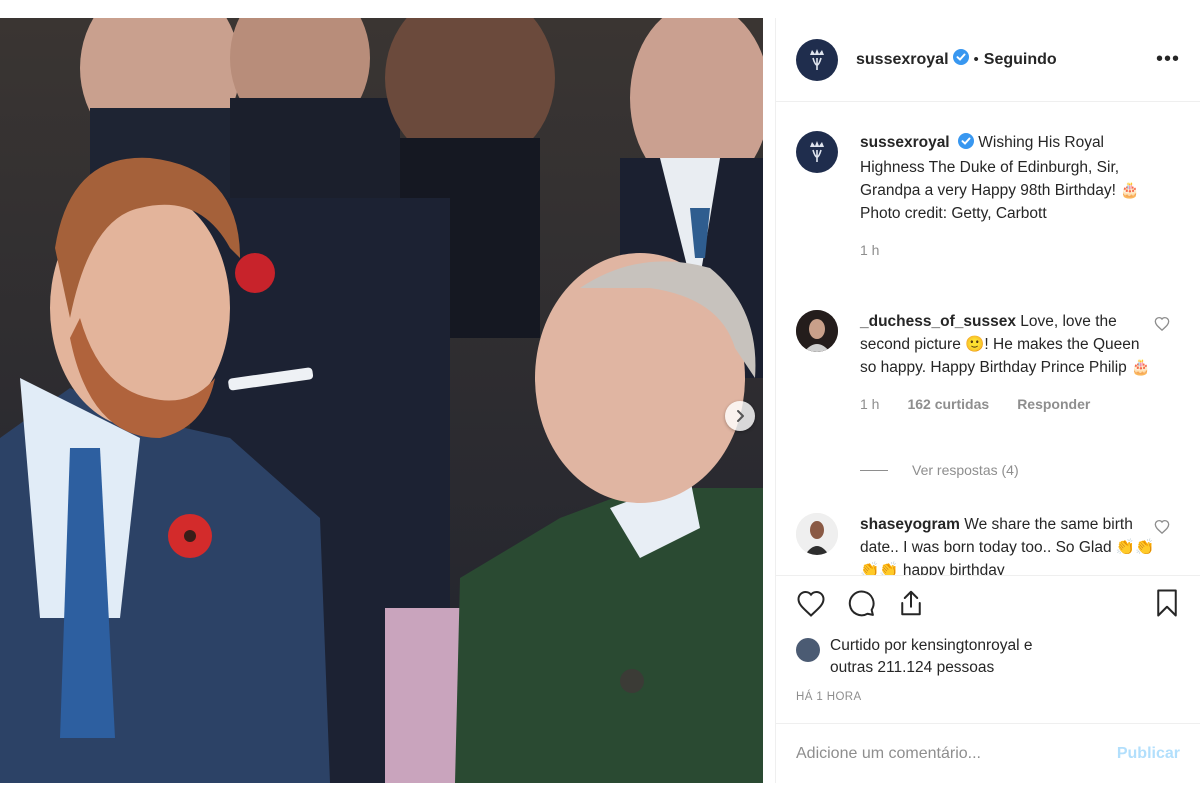 The height and width of the screenshot is (800, 1200). Describe the element at coordinates (912, 667) in the screenshot. I see `likes-line-2: outras 211.124 pessoas` at that location.